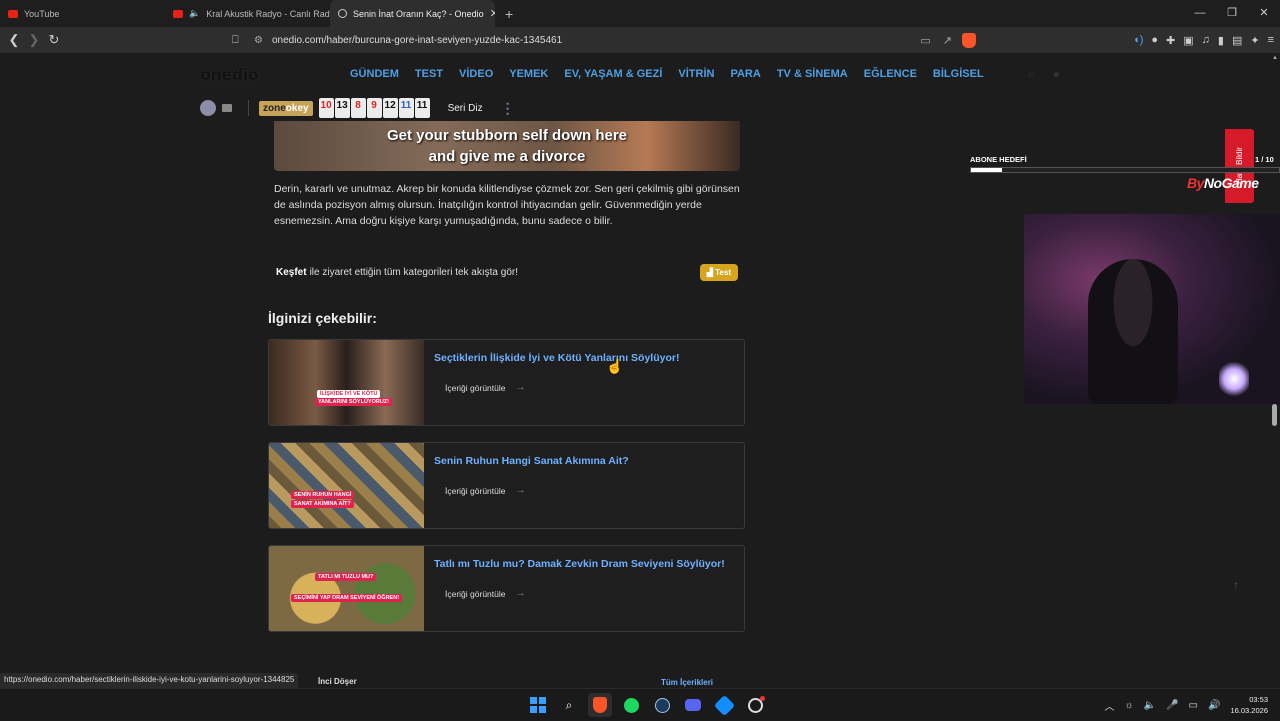 The height and width of the screenshot is (721, 1280). I want to click on puzzle-icon: ✚, so click(1170, 40).